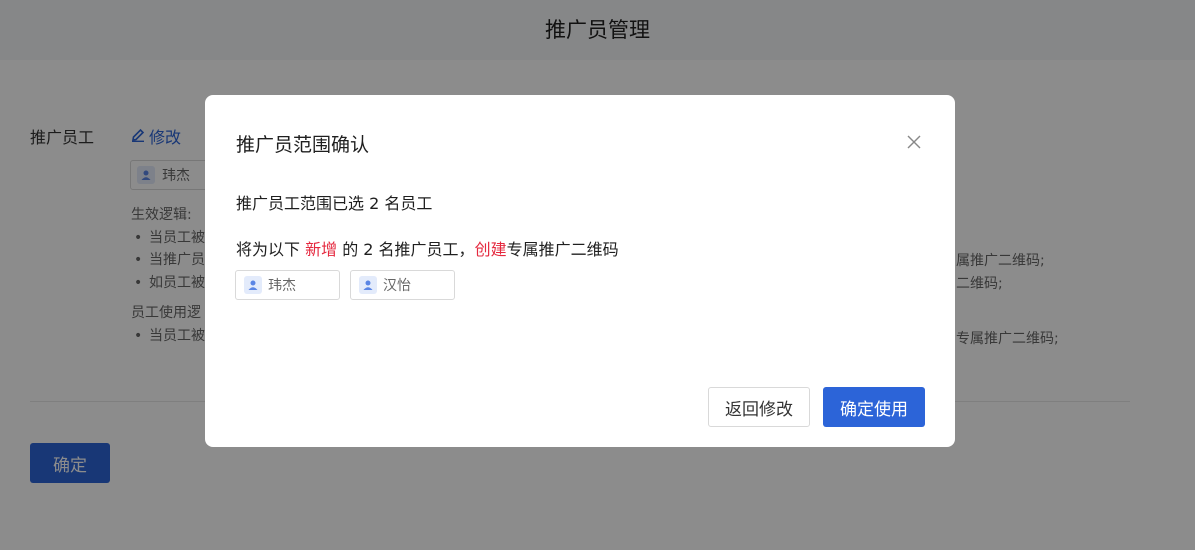 The height and width of the screenshot is (550, 1195). Describe the element at coordinates (914, 142) in the screenshot. I see `close-icon` at that location.